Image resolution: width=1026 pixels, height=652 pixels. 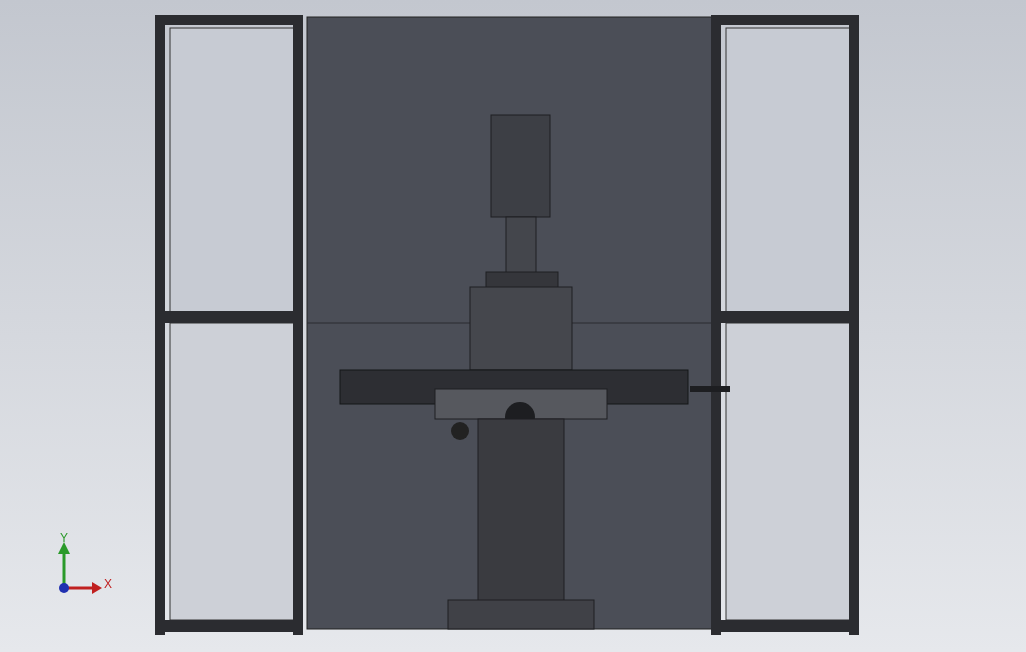 I want to click on x-axis-label: X, so click(x=108, y=584).